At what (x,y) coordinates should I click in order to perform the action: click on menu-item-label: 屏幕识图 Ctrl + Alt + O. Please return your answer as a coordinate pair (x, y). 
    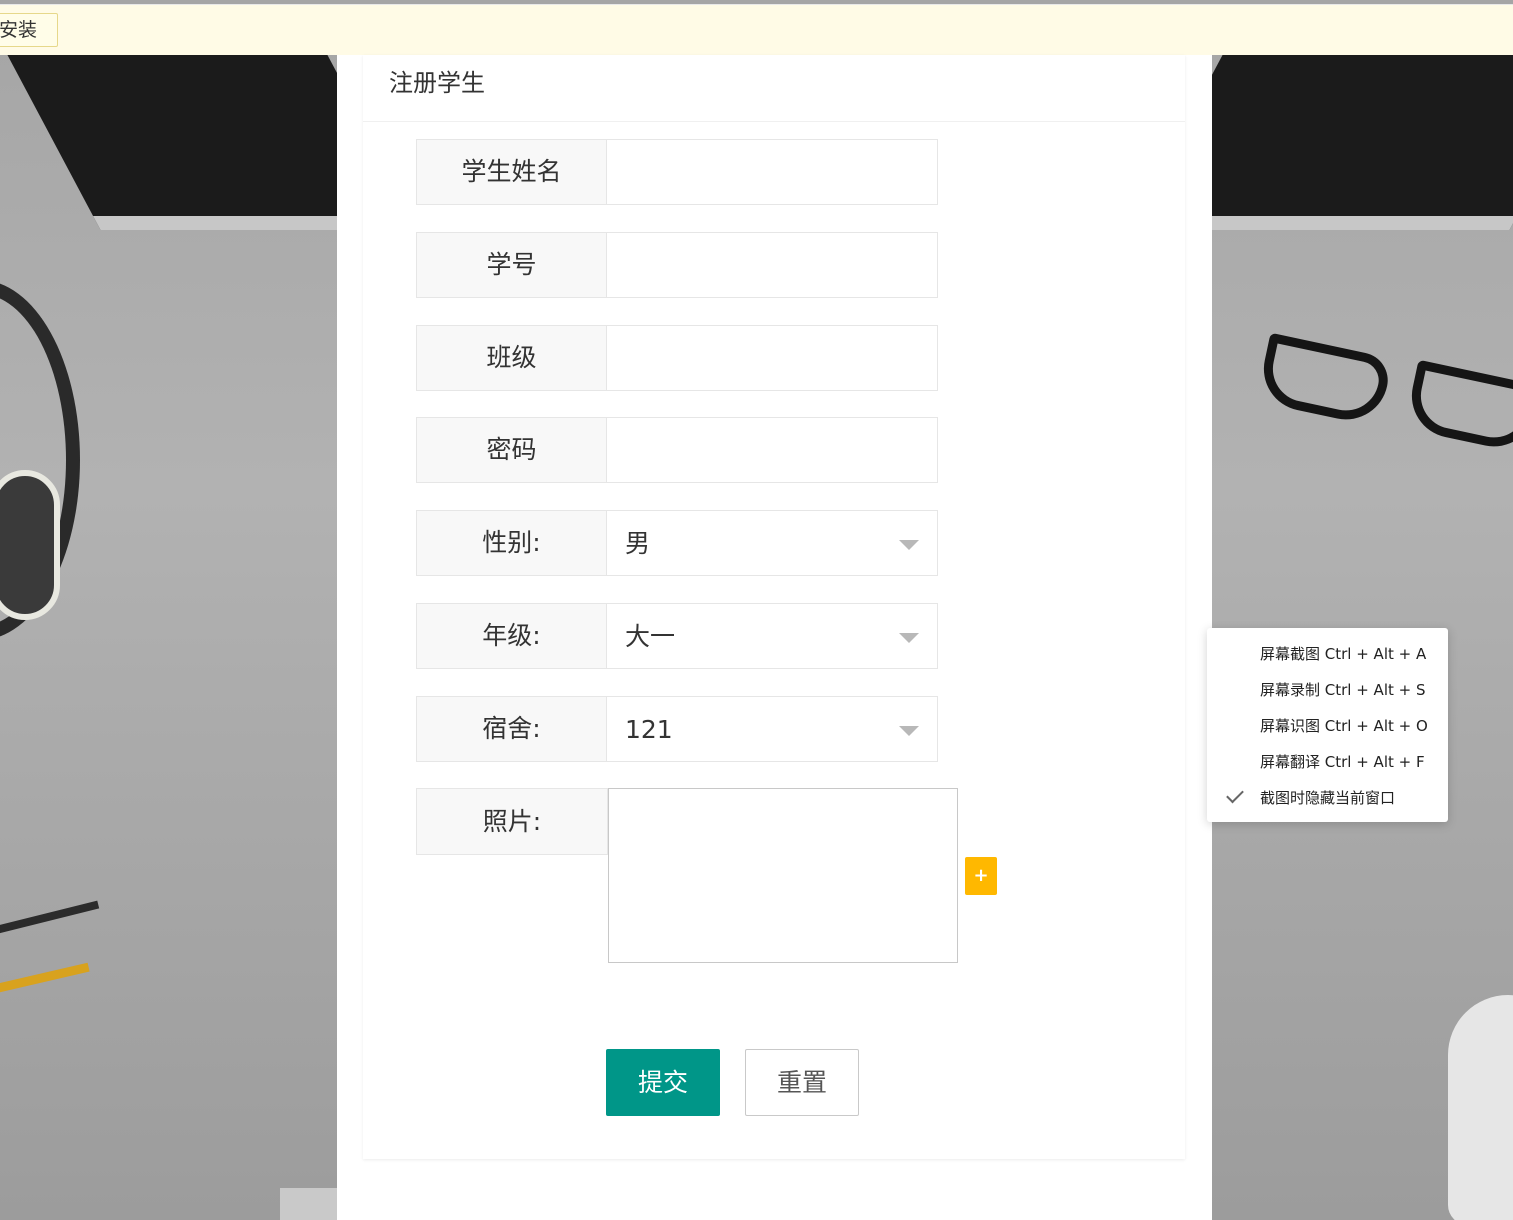
    Looking at the image, I should click on (1344, 726).